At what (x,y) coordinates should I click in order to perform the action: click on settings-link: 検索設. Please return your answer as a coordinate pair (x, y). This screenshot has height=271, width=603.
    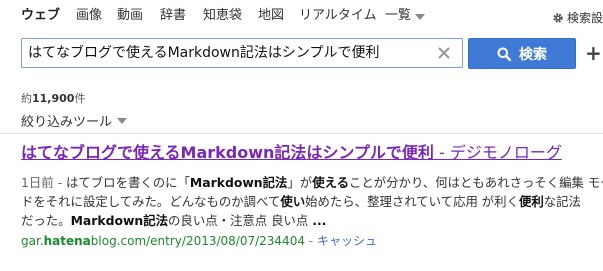
    Looking at the image, I should click on (577, 17).